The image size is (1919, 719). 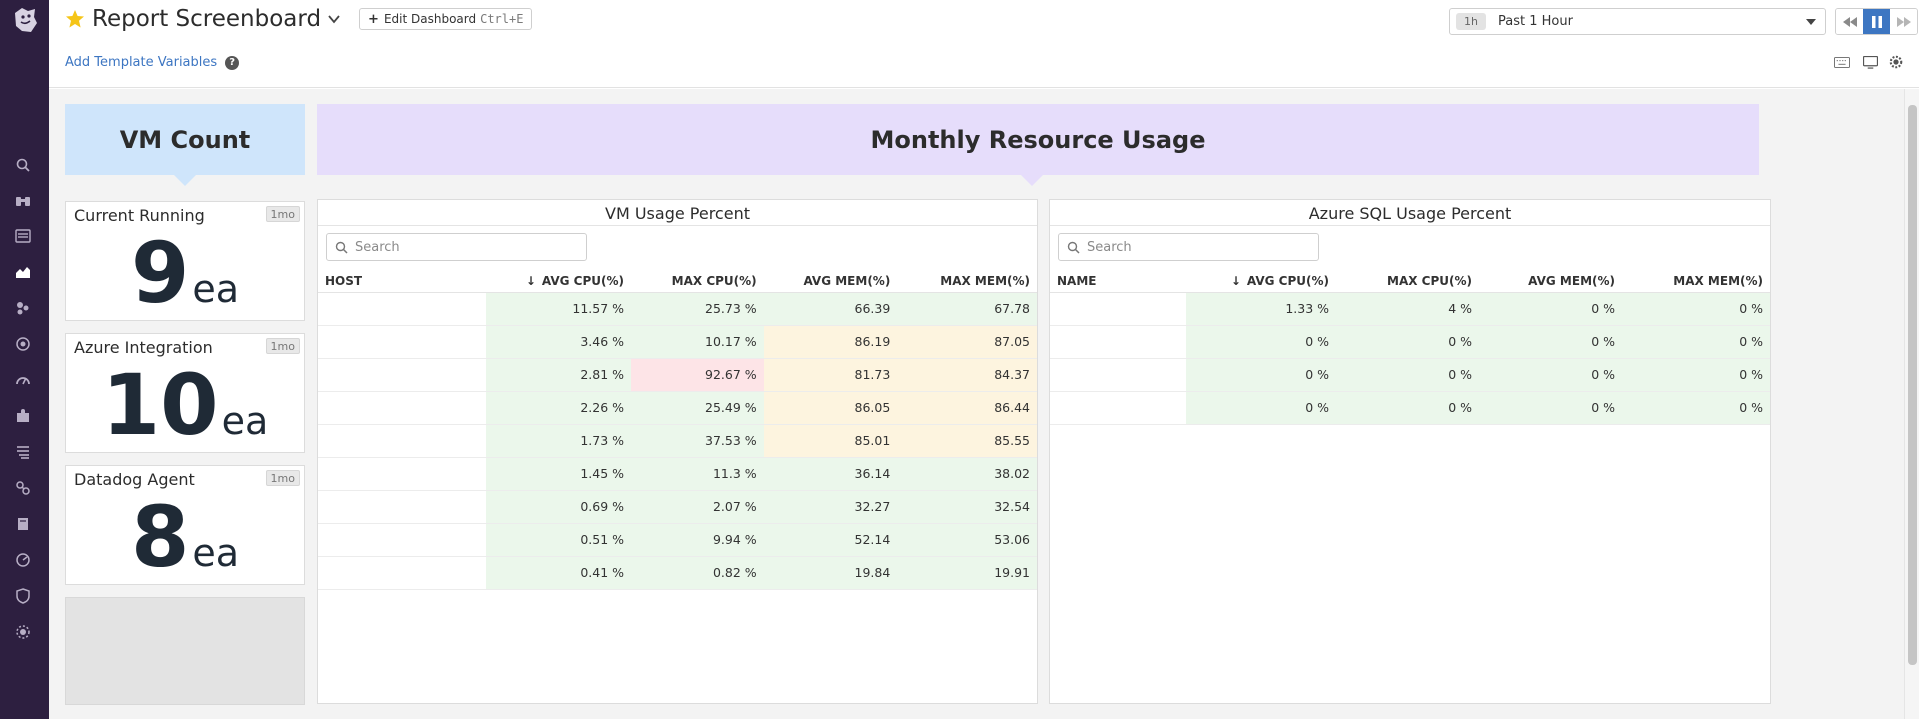 I want to click on apm-gauge-icon, so click(x=23, y=380).